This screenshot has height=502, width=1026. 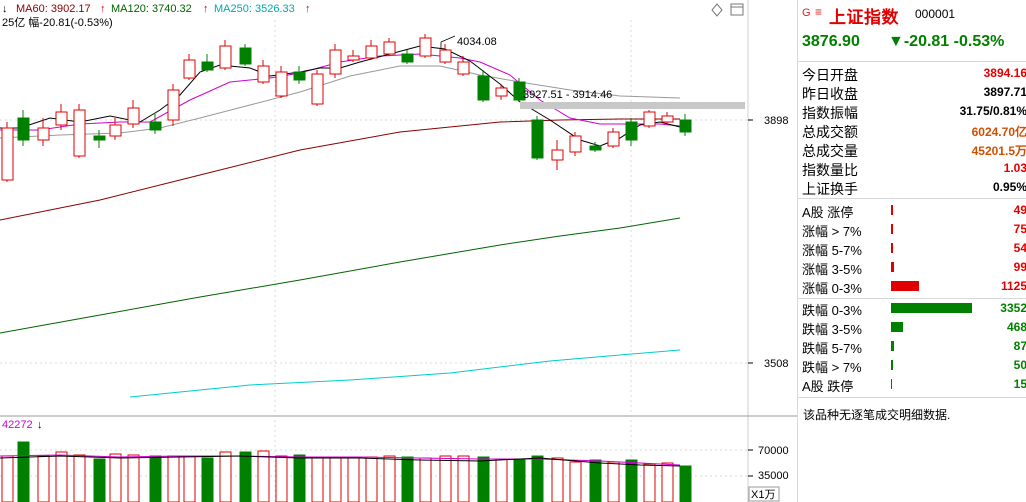 What do you see at coordinates (340, 169) in the screenshot?
I see `ma60-line` at bounding box center [340, 169].